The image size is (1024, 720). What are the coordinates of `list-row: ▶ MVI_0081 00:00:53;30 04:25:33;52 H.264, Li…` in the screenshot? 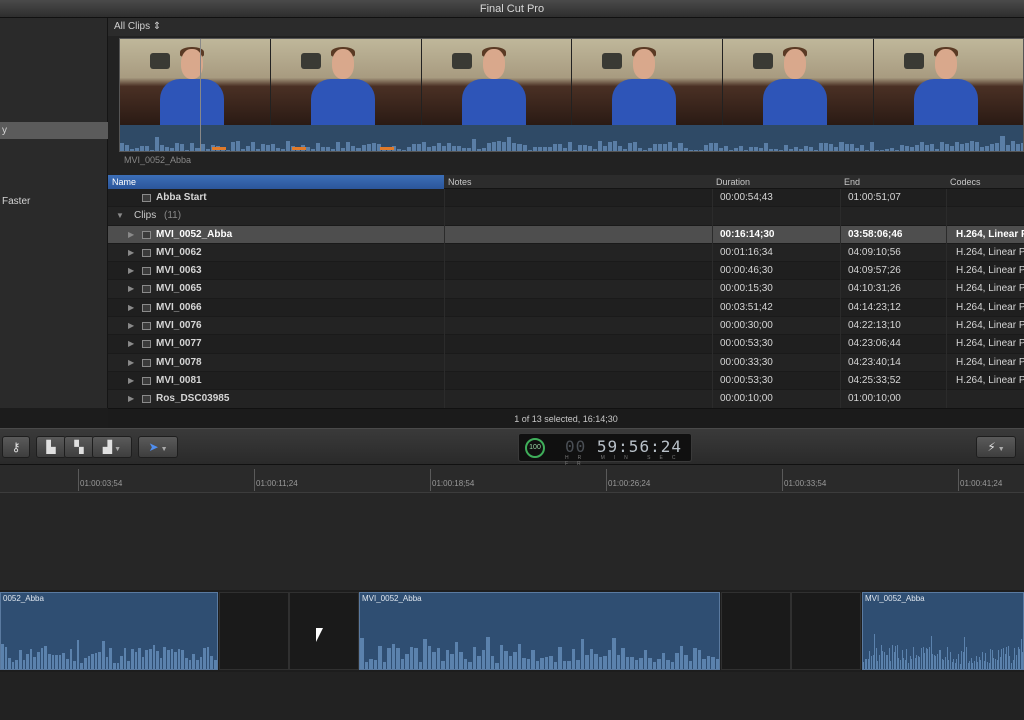 It's located at (566, 381).